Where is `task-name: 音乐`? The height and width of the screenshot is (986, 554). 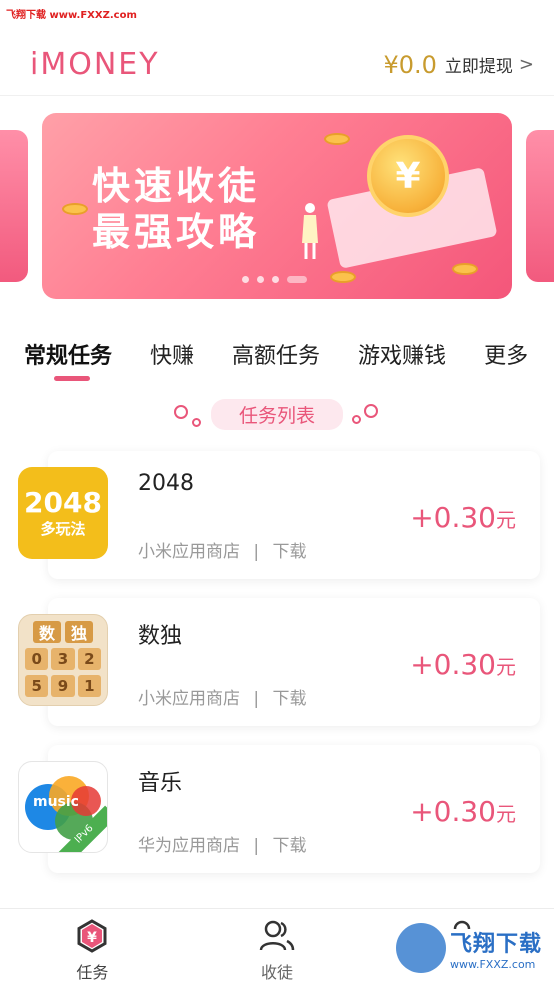 task-name: 音乐 is located at coordinates (160, 783).